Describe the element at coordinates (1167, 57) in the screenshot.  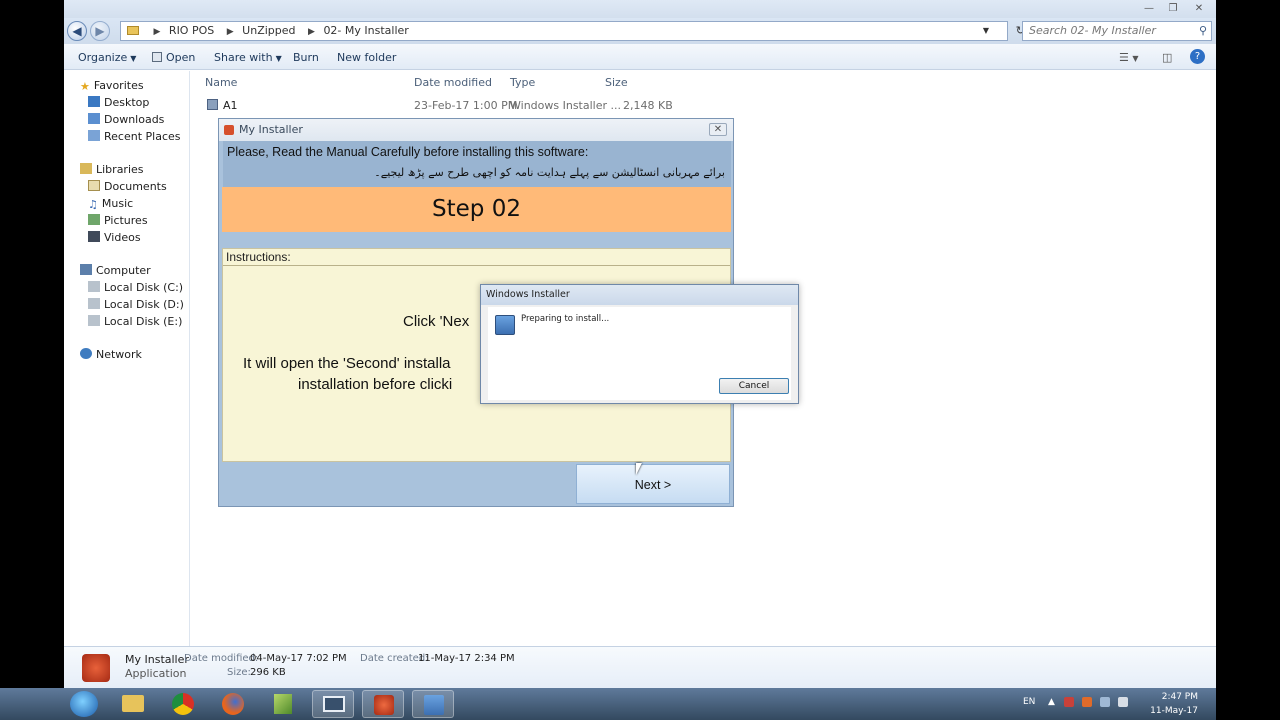
I see `preview-pane-icon: ◫` at that location.